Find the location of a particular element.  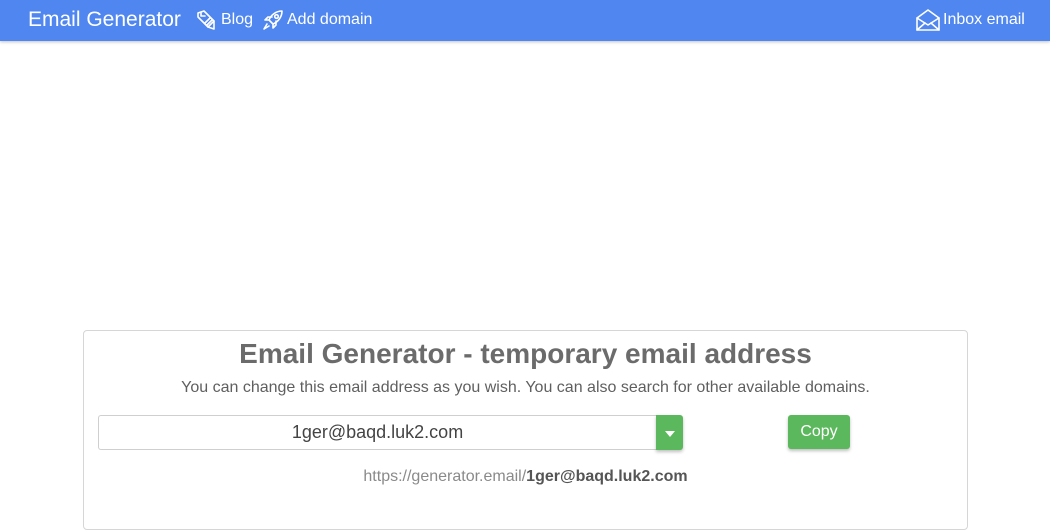

domain-dropdown-button is located at coordinates (669, 432).